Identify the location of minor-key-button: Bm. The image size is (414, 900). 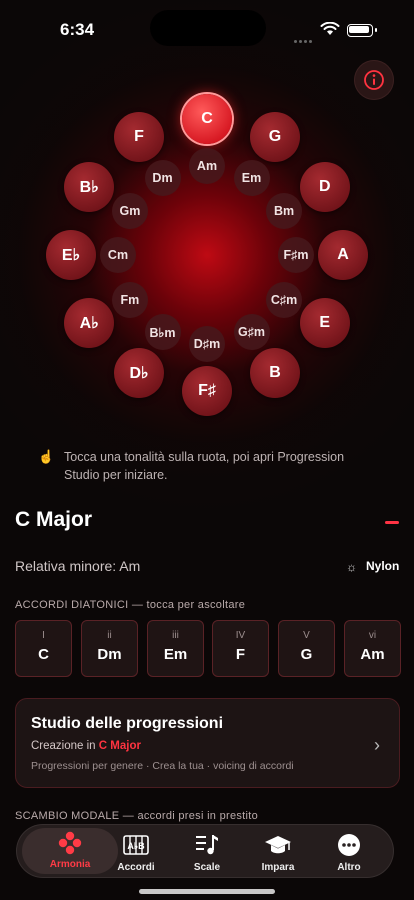
(284, 210).